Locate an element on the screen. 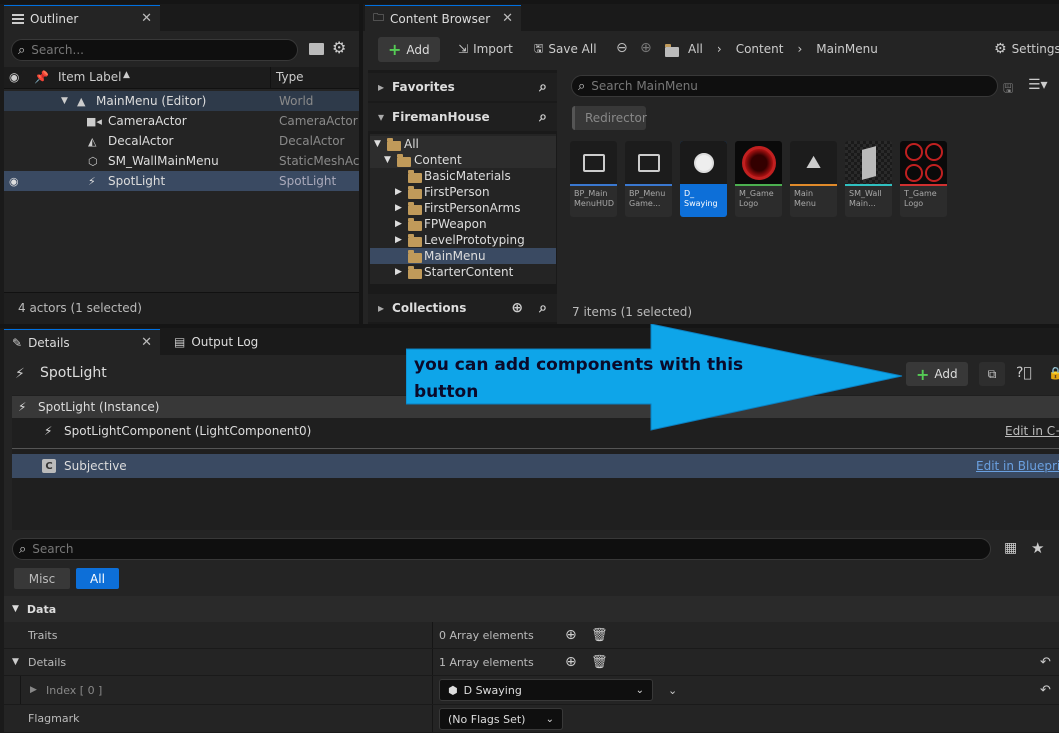 This screenshot has height=733, width=1059. filter-all-label: All is located at coordinates (97, 578).